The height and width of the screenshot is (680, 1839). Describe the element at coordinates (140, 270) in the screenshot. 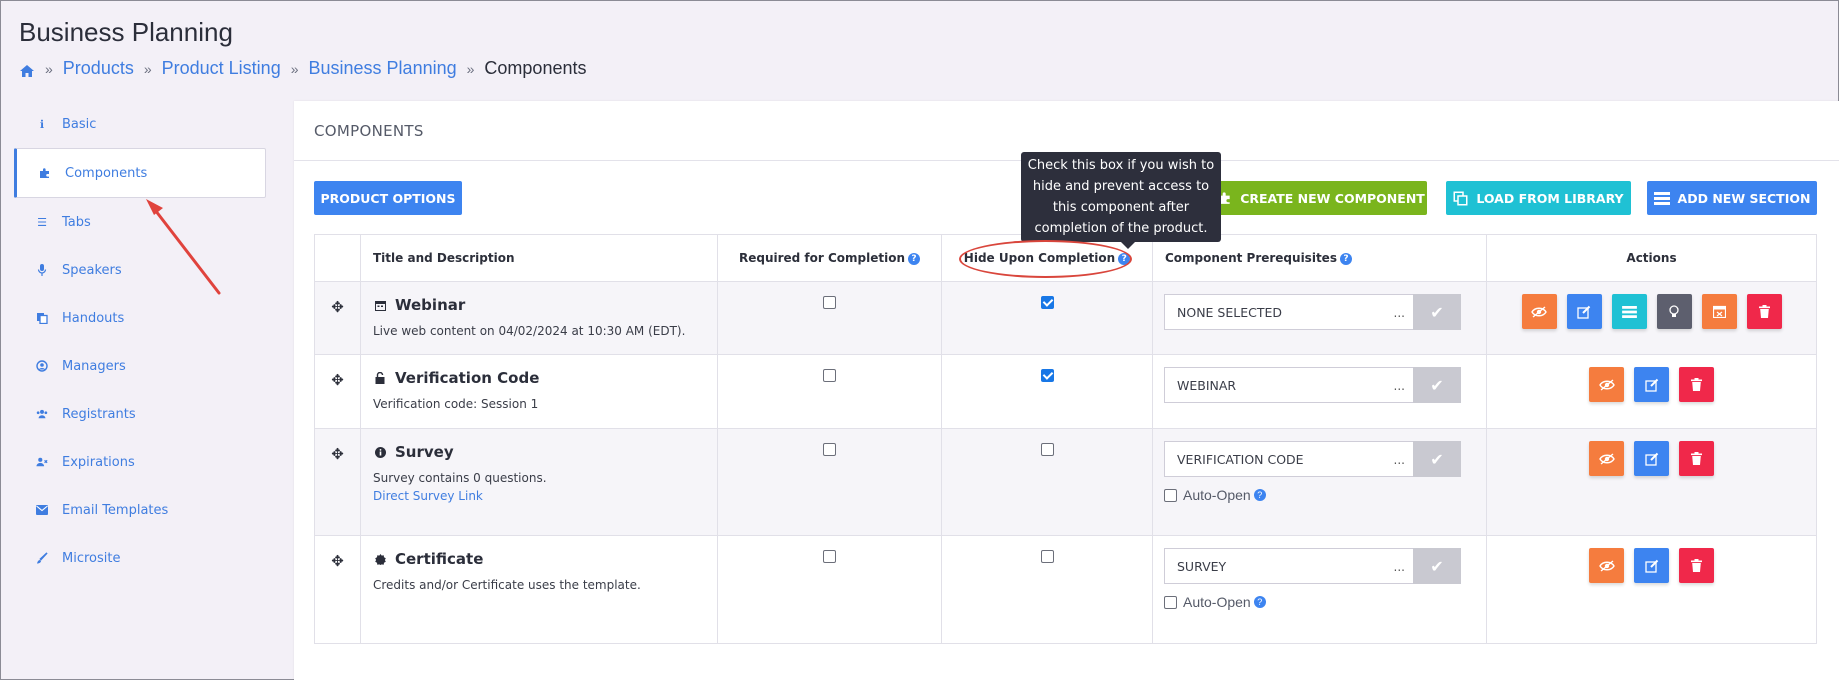

I see `sidebar-item-speakers: Speakers` at that location.